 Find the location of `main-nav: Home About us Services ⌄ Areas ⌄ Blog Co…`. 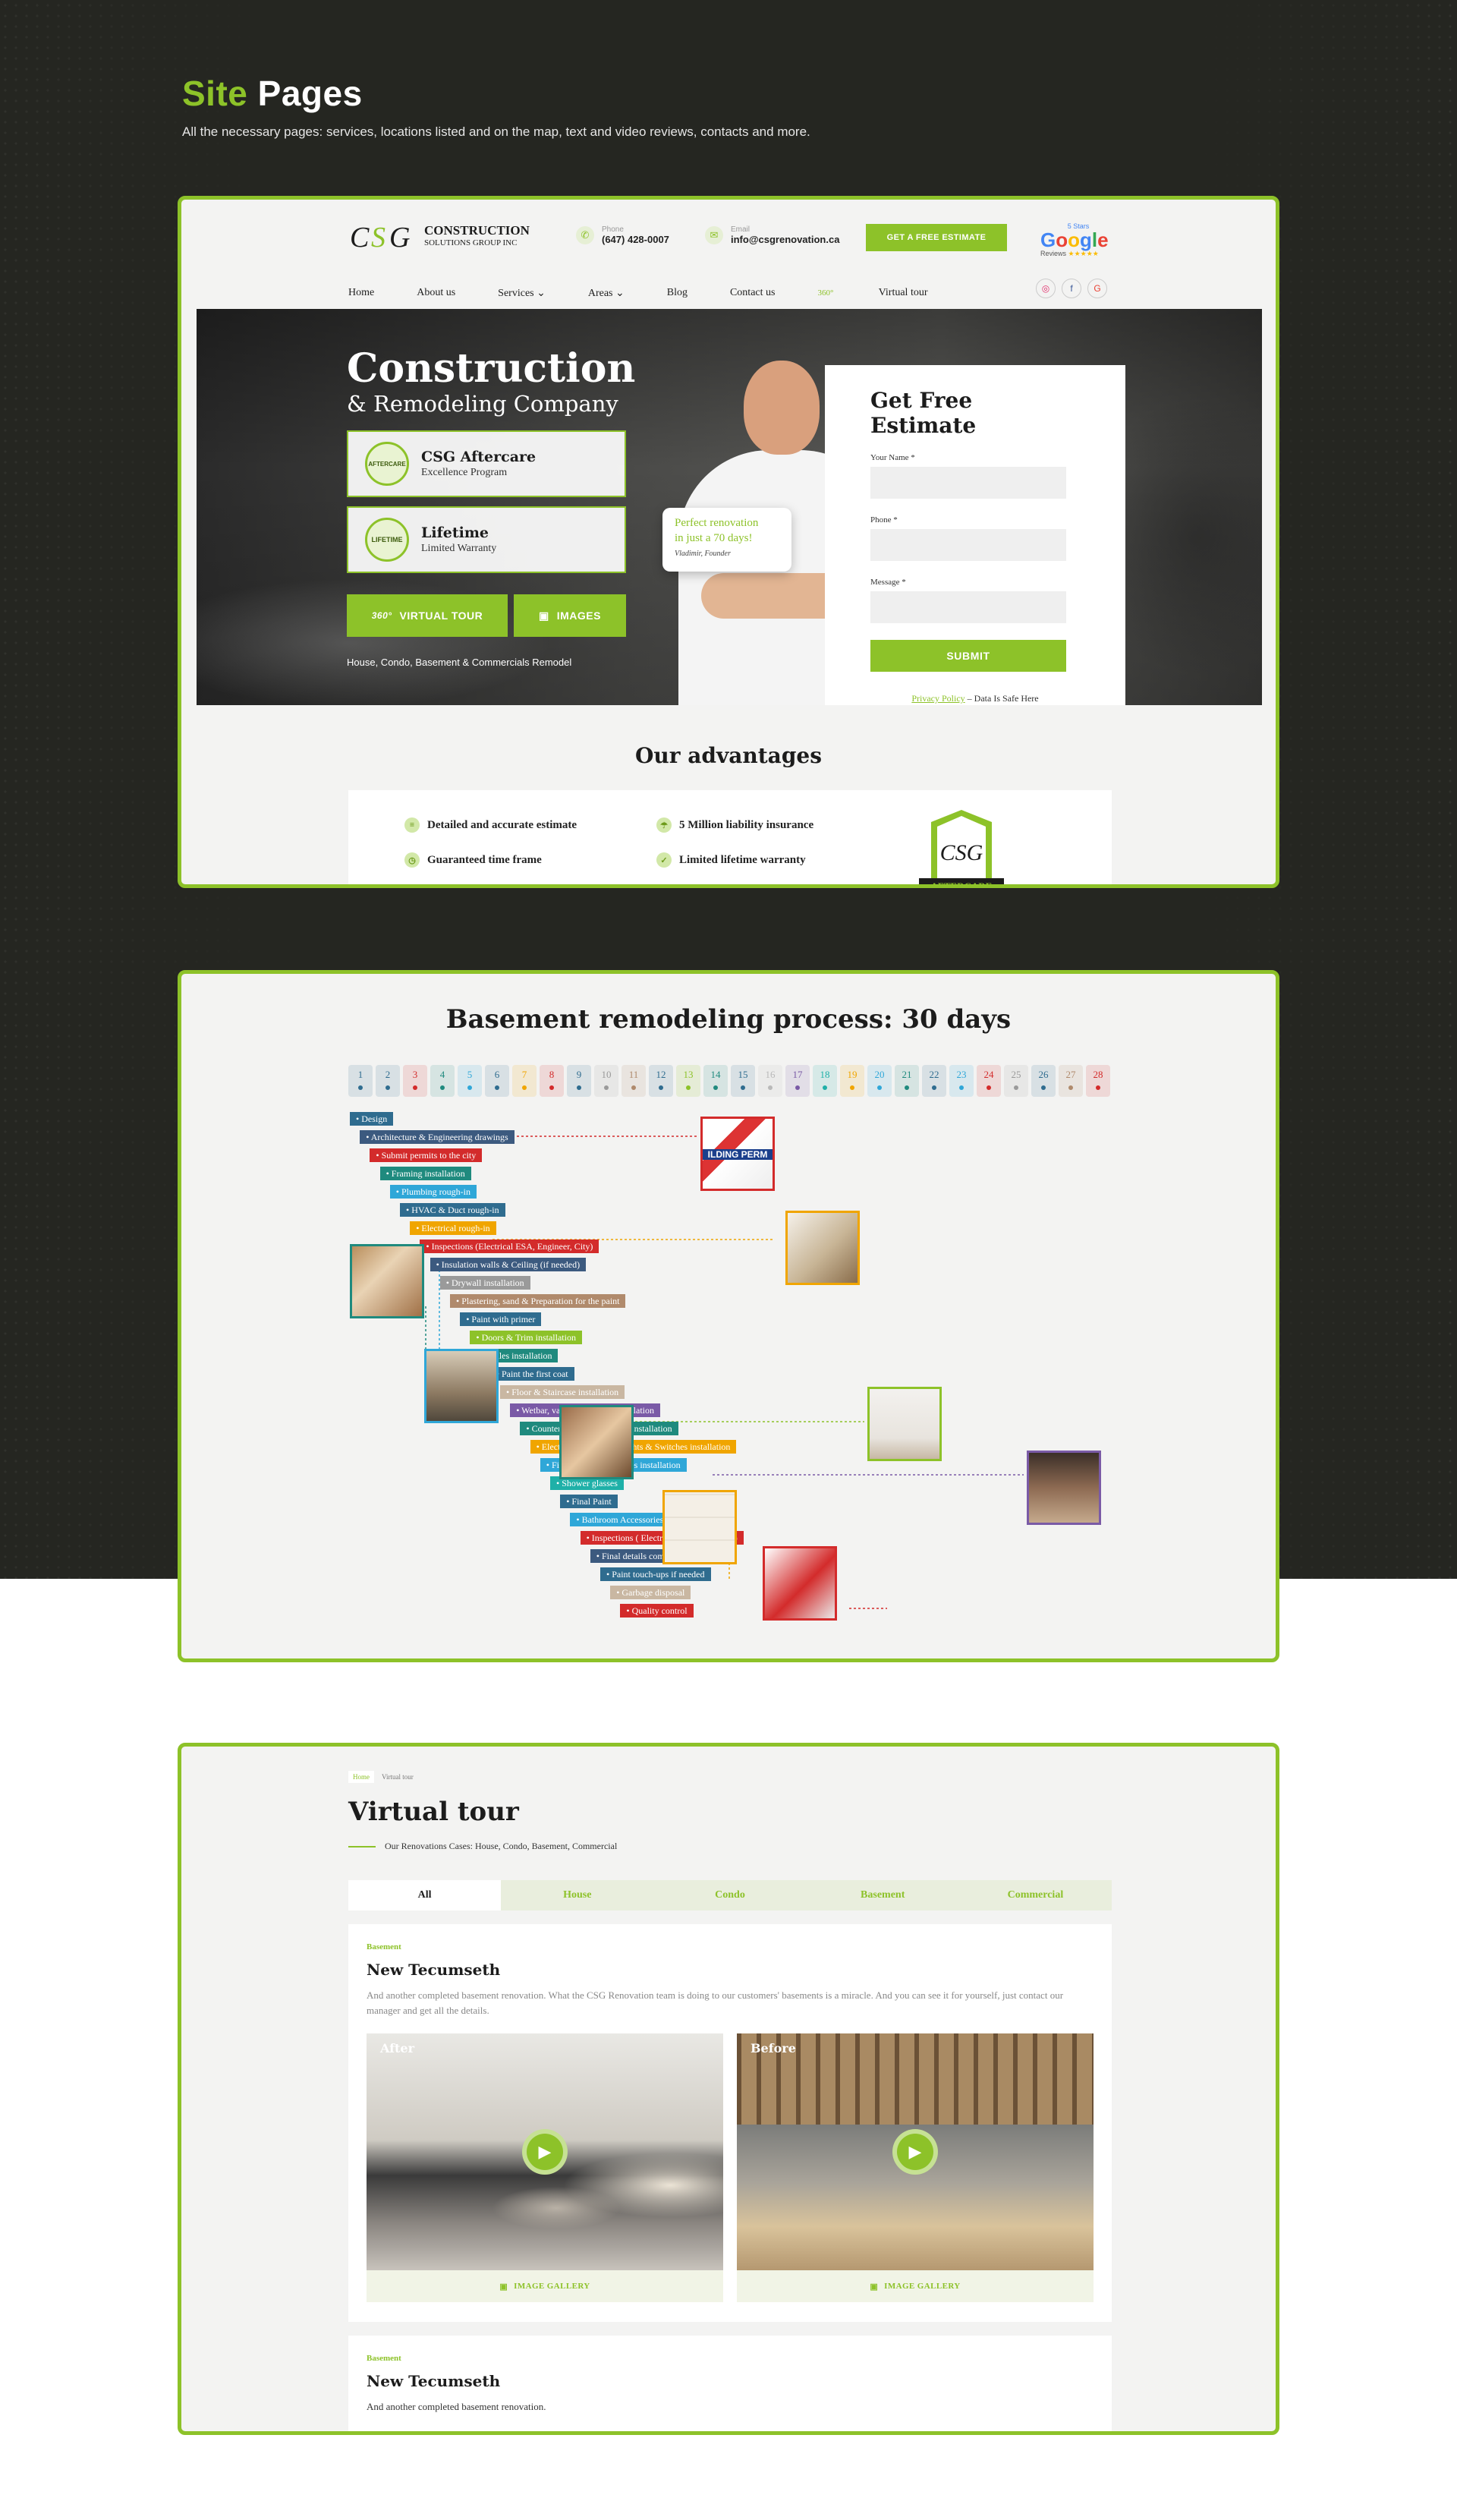

main-nav: Home About us Services ⌄ Areas ⌄ Blog Co… is located at coordinates (730, 293).